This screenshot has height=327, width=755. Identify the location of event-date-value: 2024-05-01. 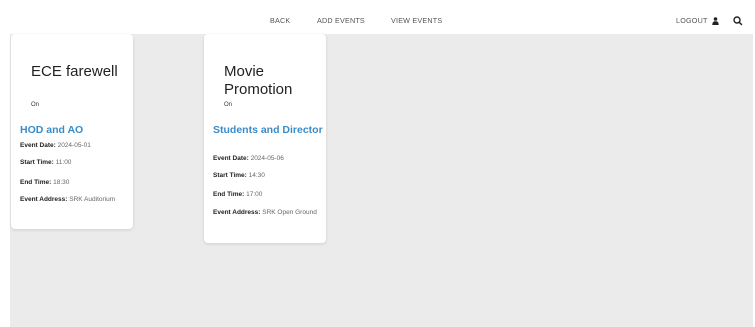
(74, 145).